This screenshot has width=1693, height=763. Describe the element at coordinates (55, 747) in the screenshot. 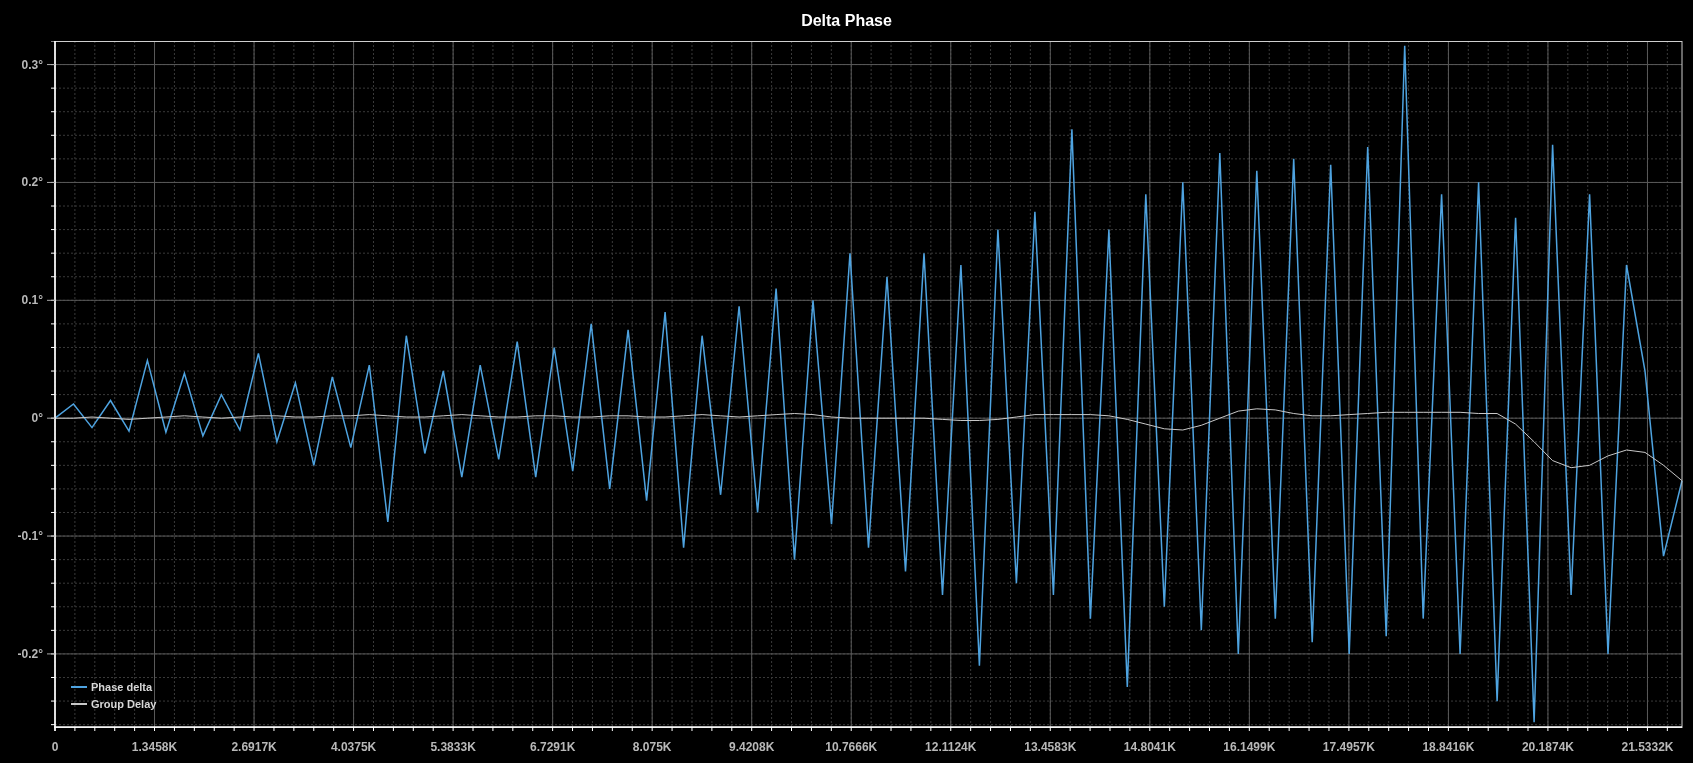

I see `x-tick-label: 0` at that location.